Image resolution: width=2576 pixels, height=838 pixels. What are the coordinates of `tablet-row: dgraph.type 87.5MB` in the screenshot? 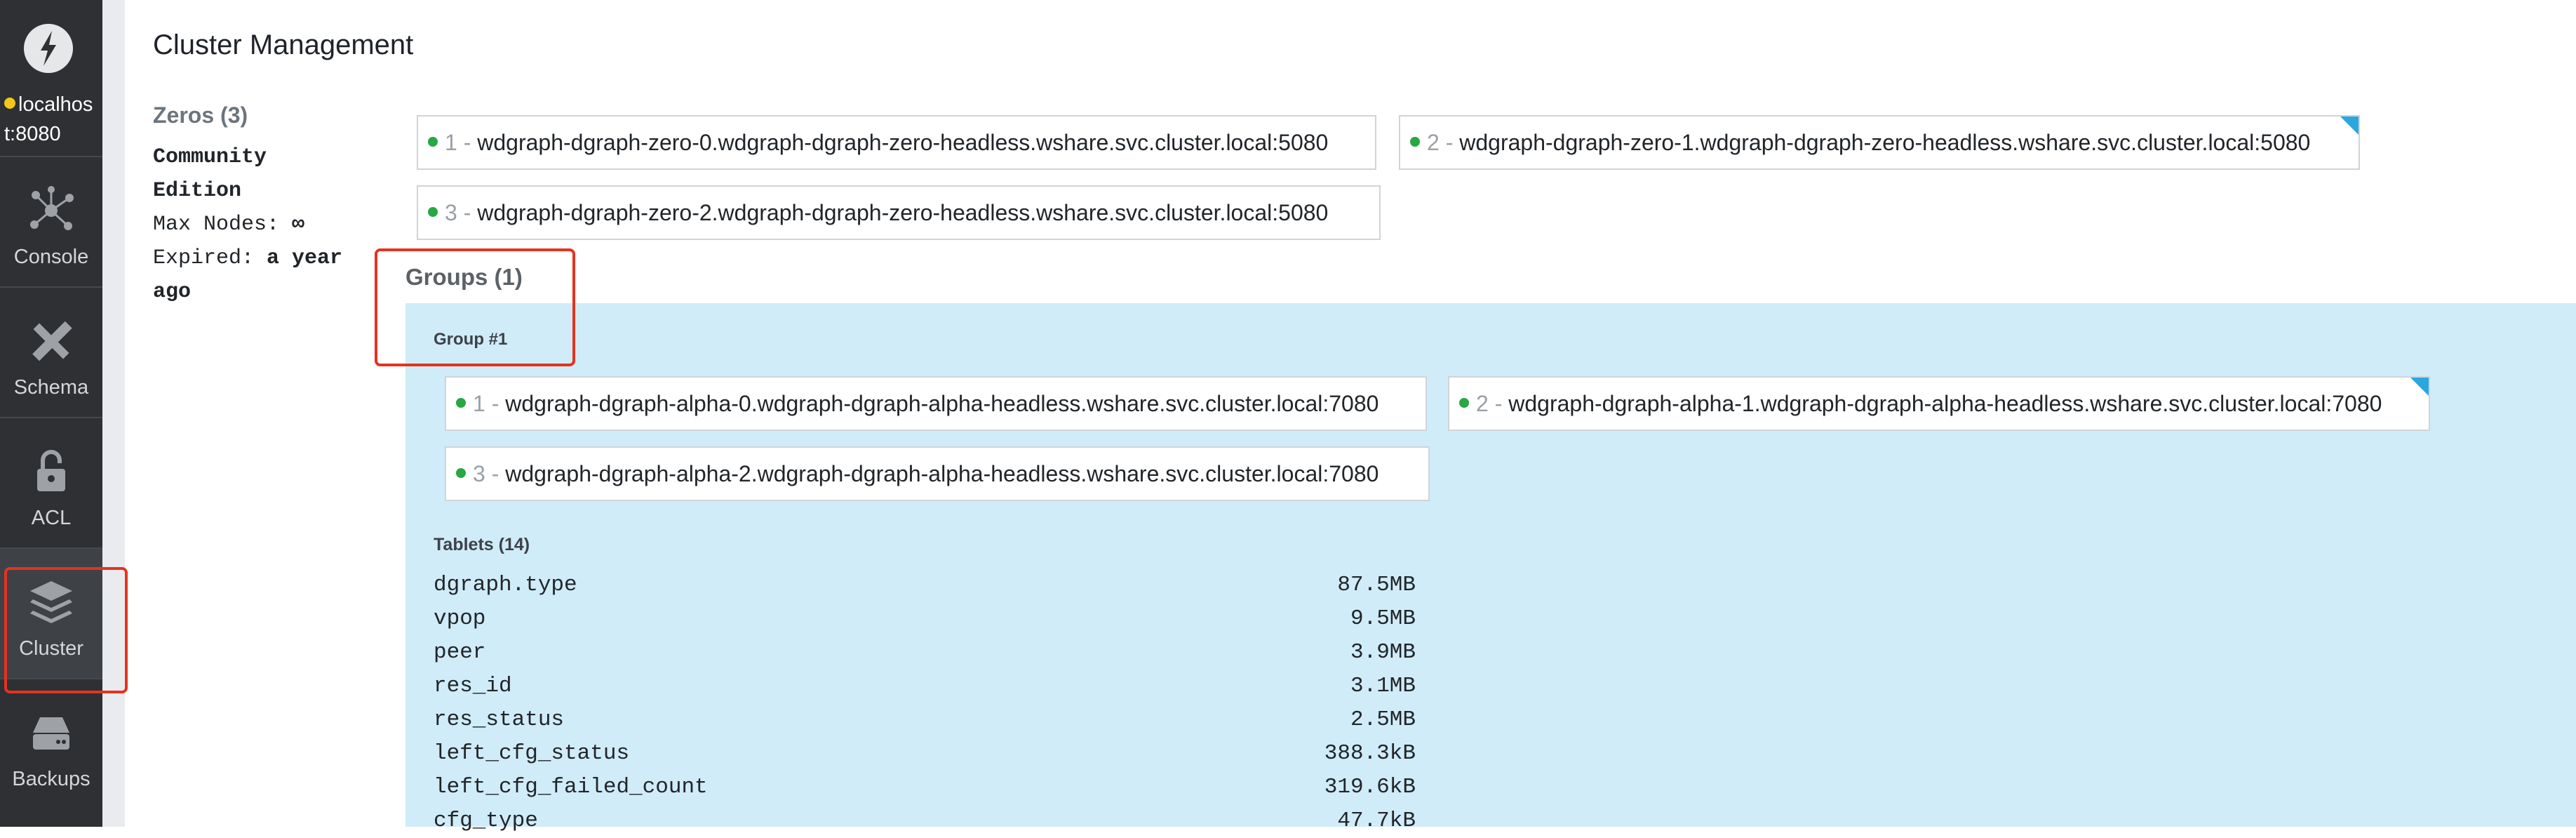 It's located at (925, 585).